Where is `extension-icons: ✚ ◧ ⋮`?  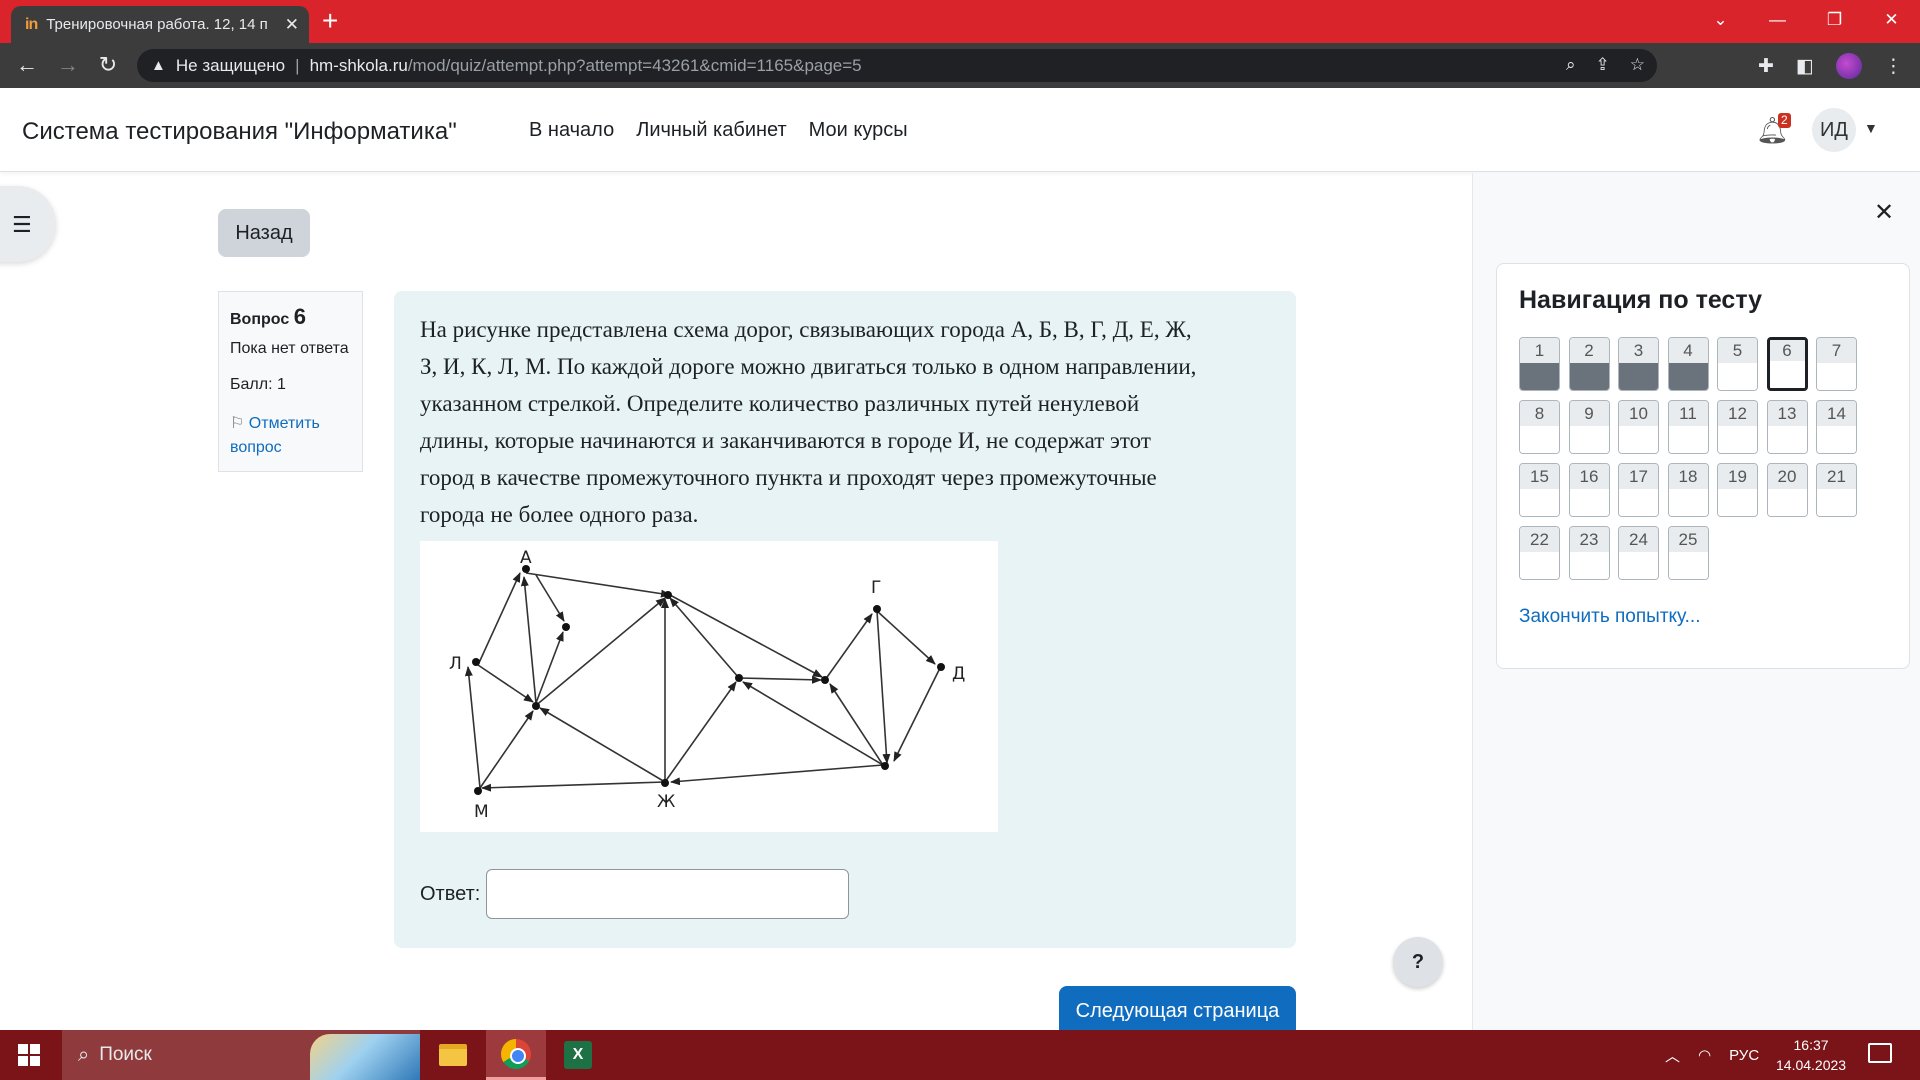 extension-icons: ✚ ◧ ⋮ is located at coordinates (1830, 66).